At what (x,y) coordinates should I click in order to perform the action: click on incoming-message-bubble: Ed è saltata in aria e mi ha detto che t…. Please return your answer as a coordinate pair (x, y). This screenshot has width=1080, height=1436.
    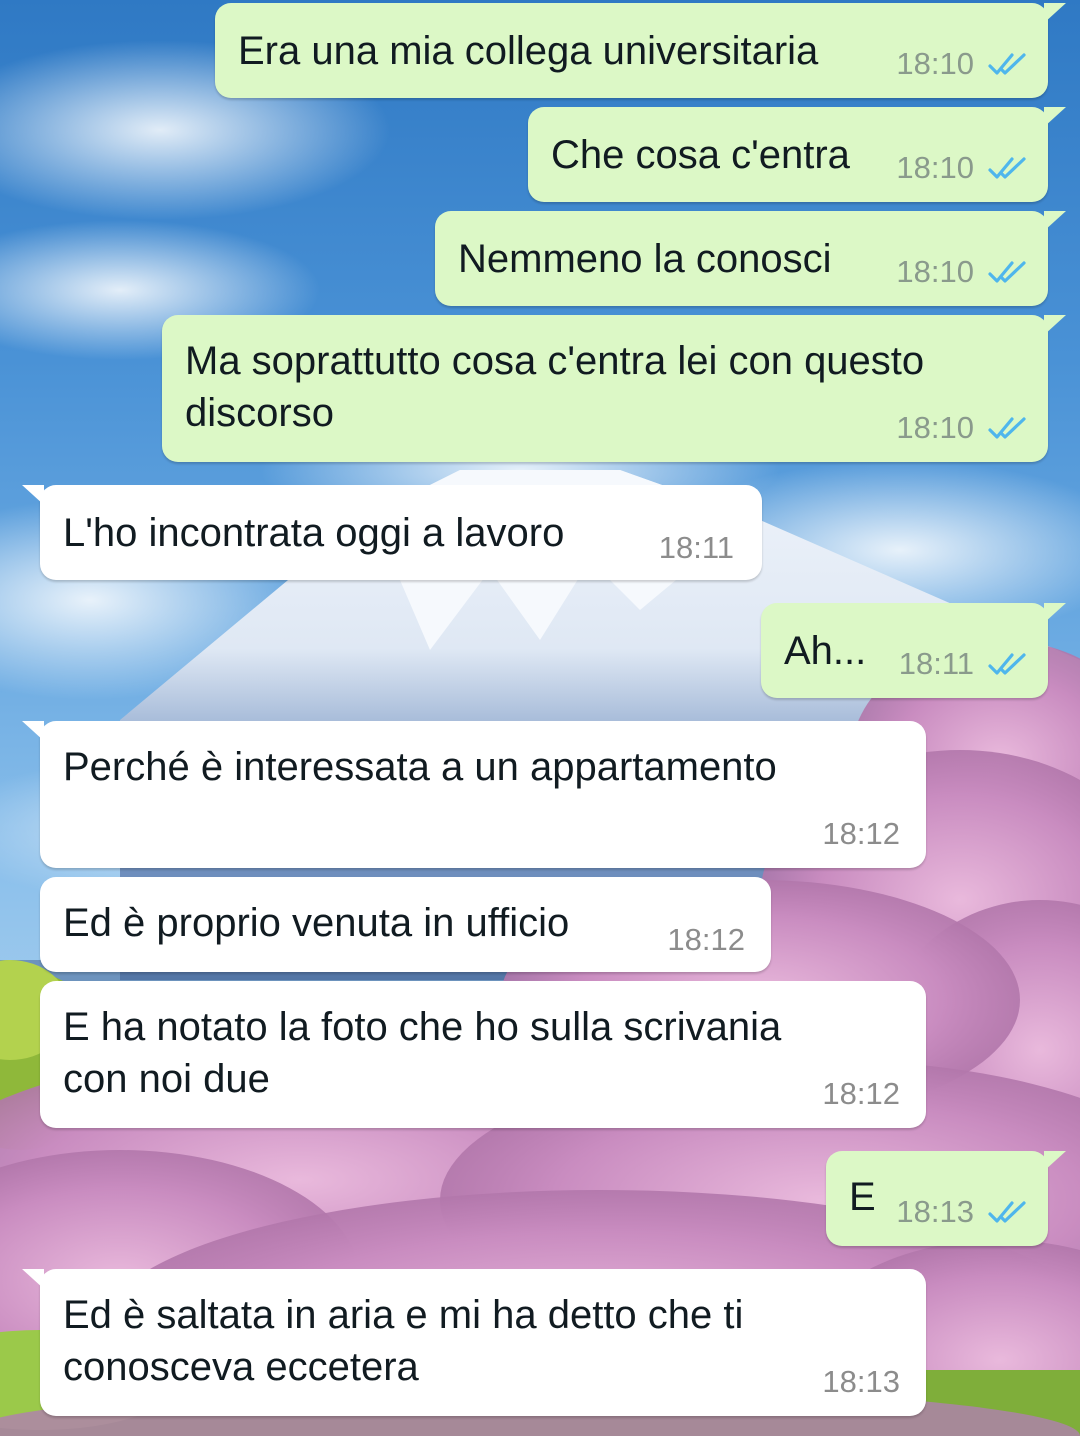
    Looking at the image, I should click on (474, 1342).